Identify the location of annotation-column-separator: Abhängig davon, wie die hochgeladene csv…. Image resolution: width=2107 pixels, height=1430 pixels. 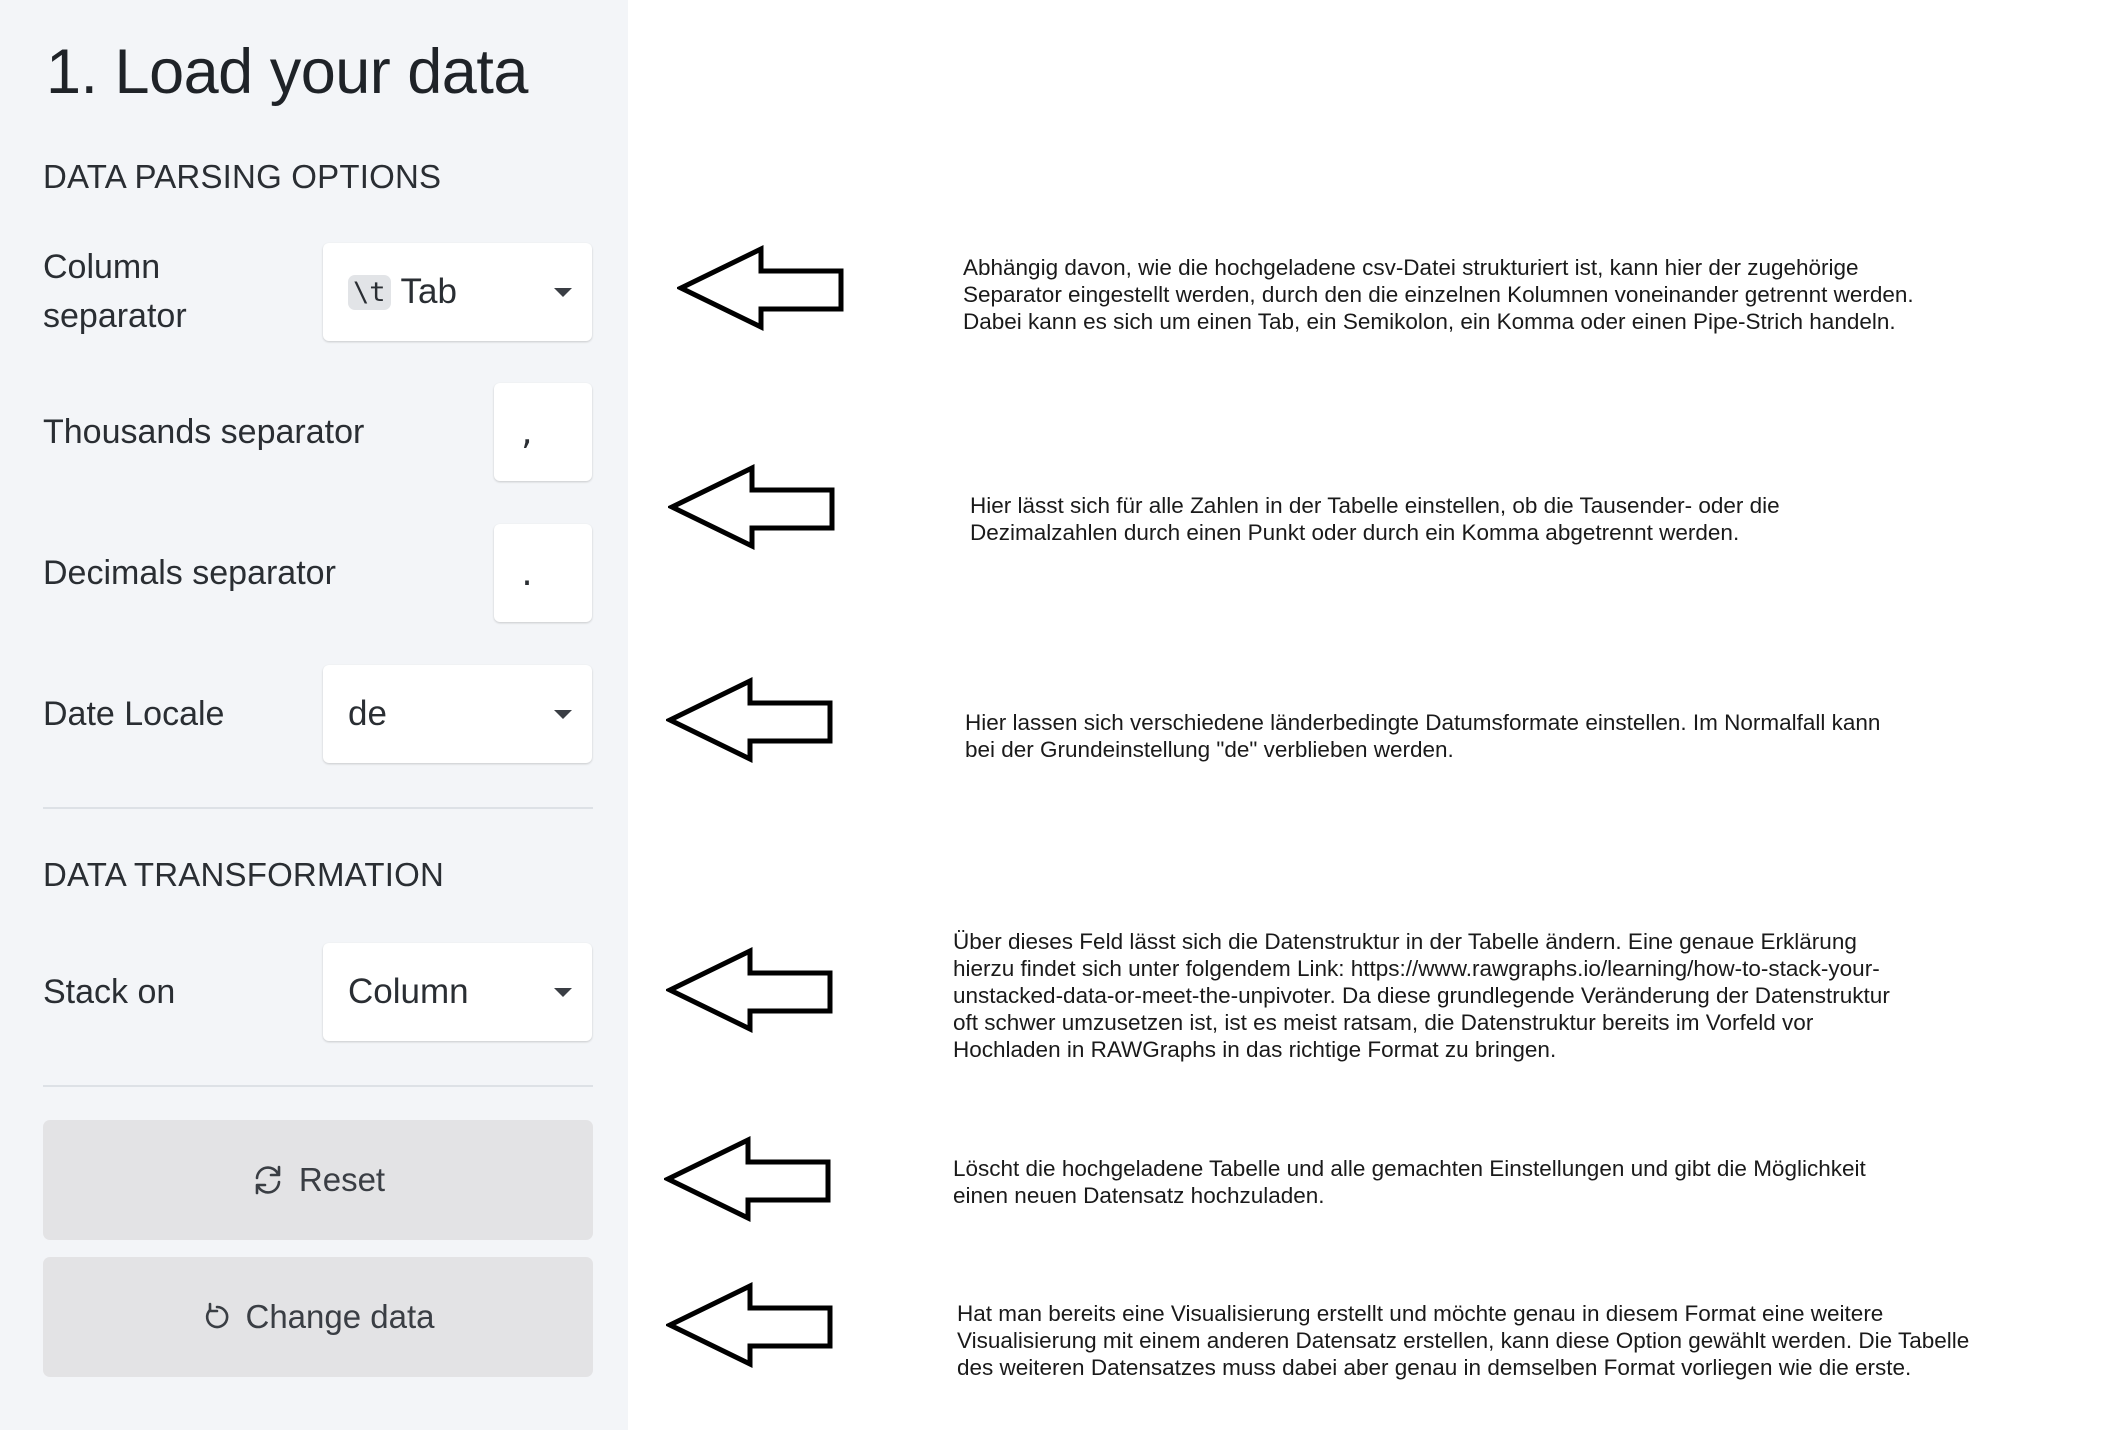
(1438, 294).